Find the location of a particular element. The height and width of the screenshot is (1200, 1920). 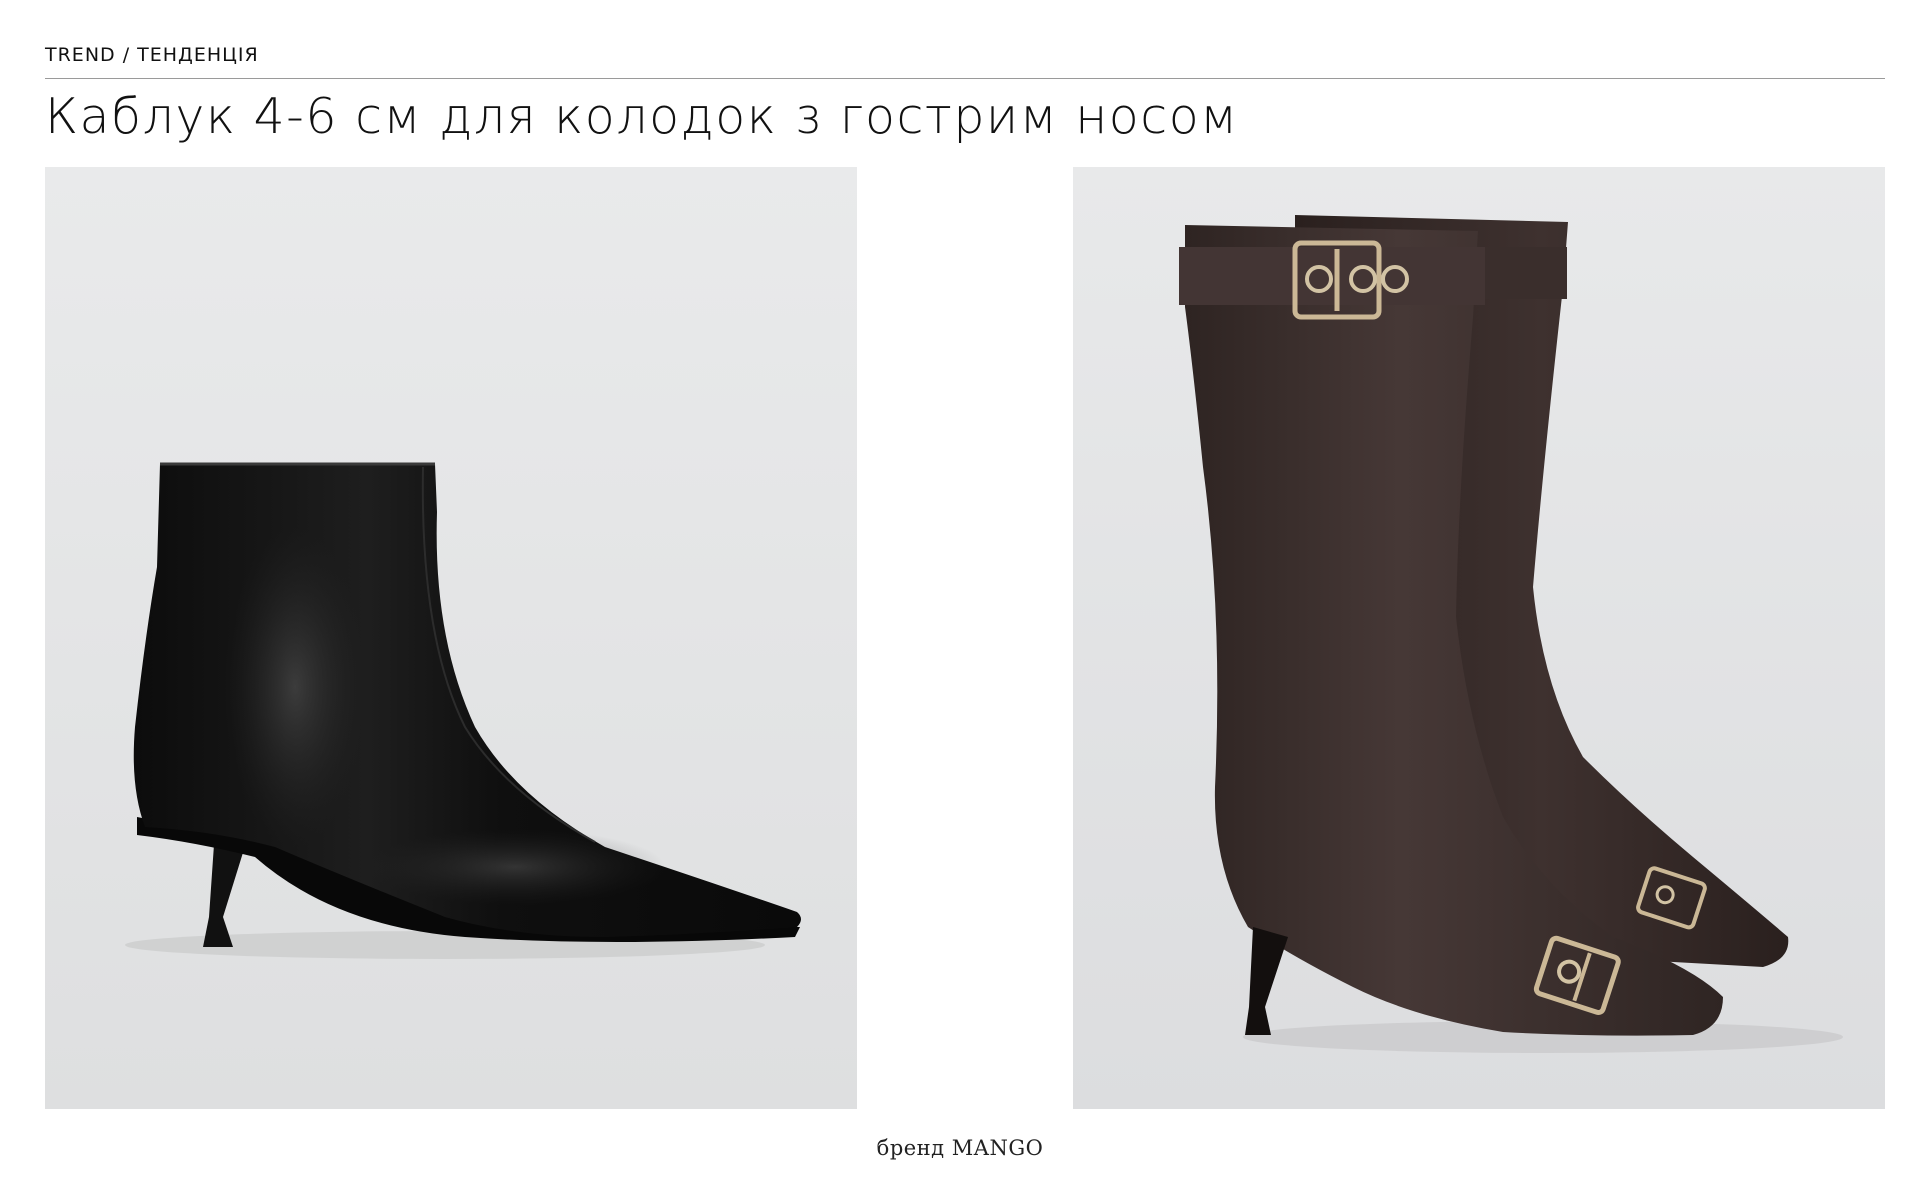

brand-caption: бренд MANGO is located at coordinates (960, 1148).